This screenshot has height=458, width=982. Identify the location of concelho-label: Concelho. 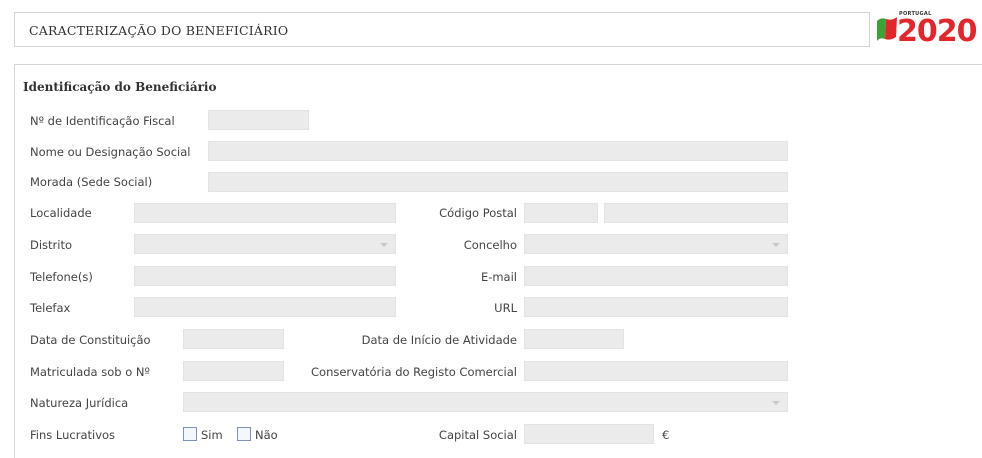
(490, 245).